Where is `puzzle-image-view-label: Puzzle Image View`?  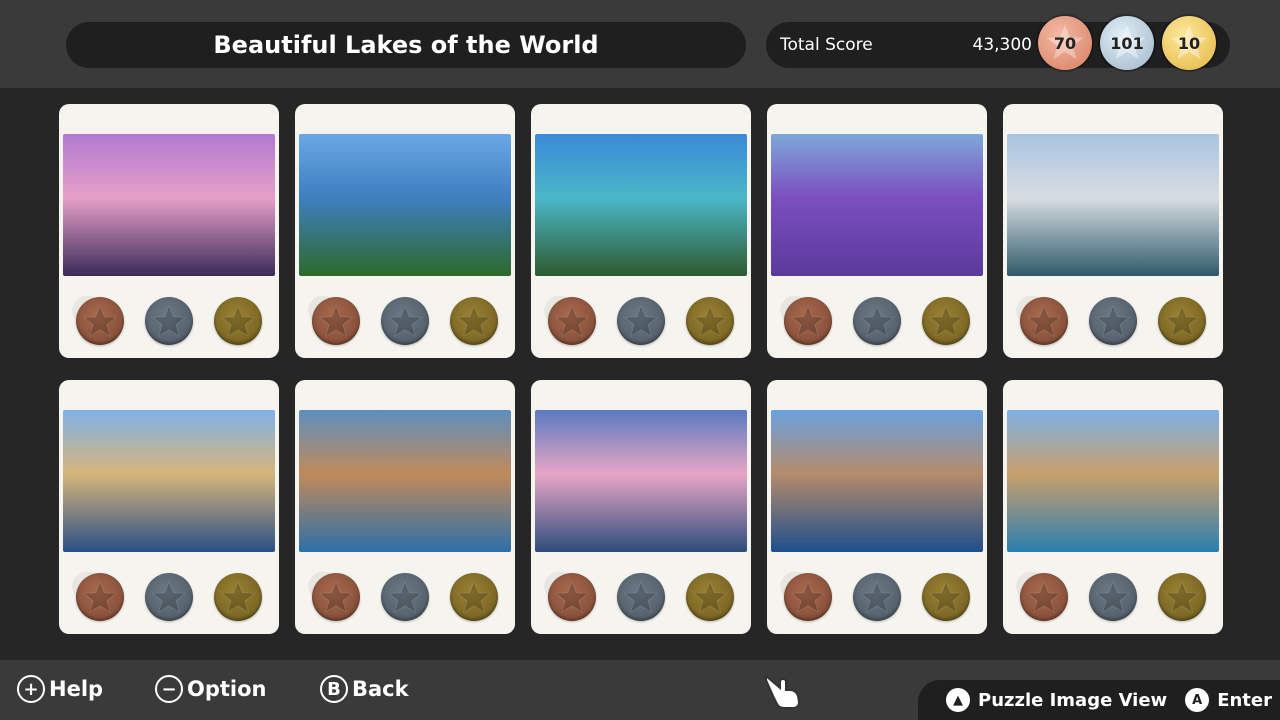 puzzle-image-view-label: Puzzle Image View is located at coordinates (1073, 700).